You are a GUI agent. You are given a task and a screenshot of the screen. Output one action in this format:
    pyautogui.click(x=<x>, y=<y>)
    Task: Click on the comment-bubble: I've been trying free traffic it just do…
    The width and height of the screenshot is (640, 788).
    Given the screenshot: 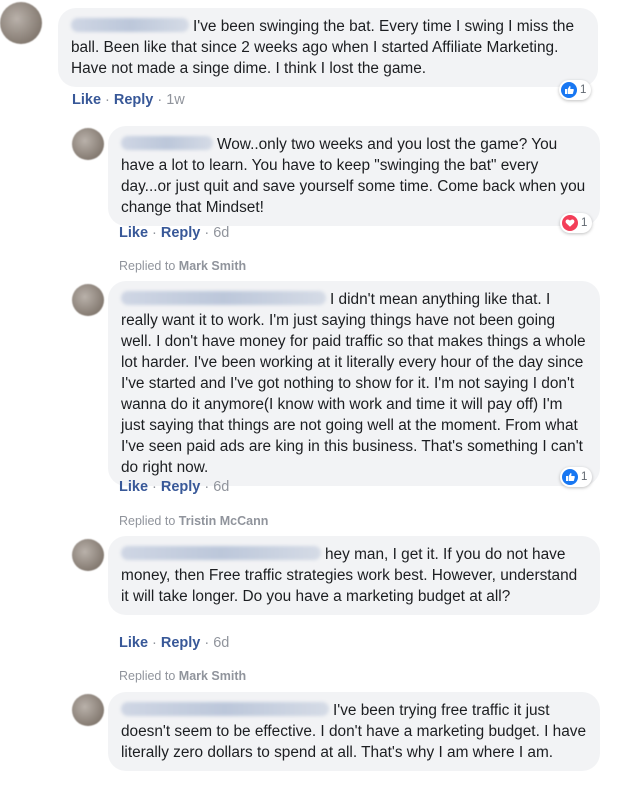 What is the action you would take?
    pyautogui.click(x=354, y=731)
    